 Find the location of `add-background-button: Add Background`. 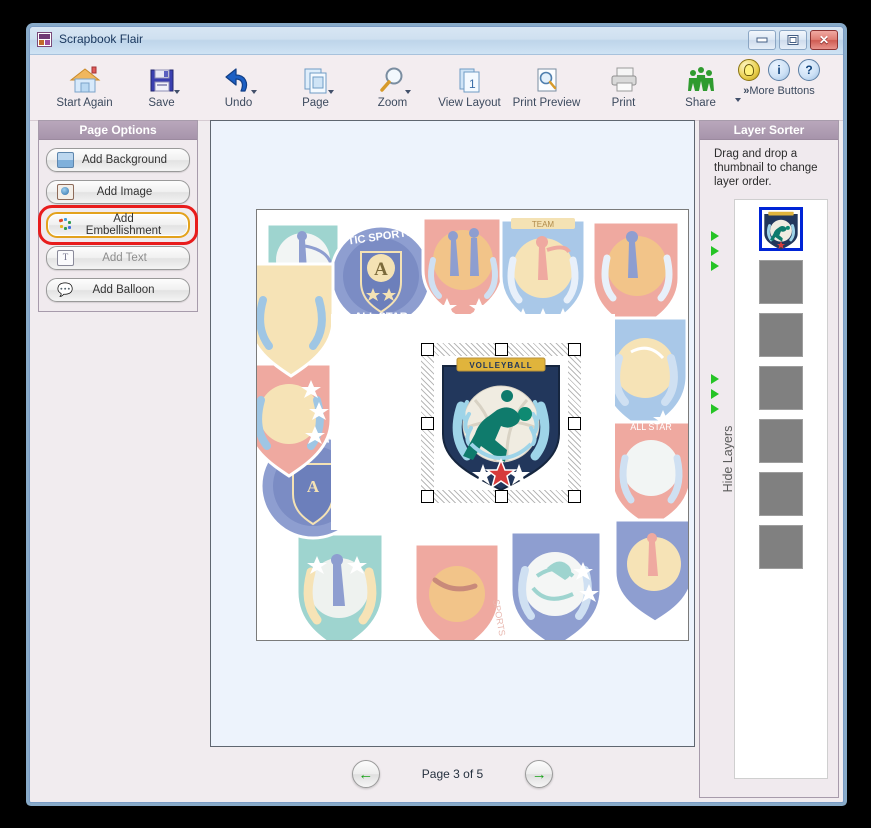

add-background-button: Add Background is located at coordinates (118, 160).